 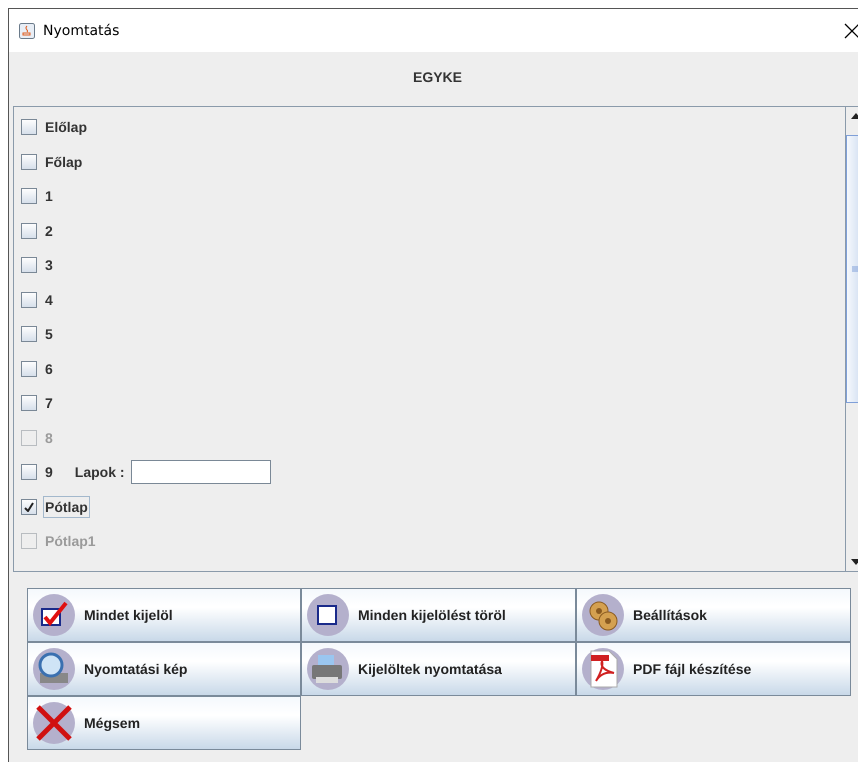 What do you see at coordinates (54, 615) in the screenshot?
I see `checkbox-checked-icon` at bounding box center [54, 615].